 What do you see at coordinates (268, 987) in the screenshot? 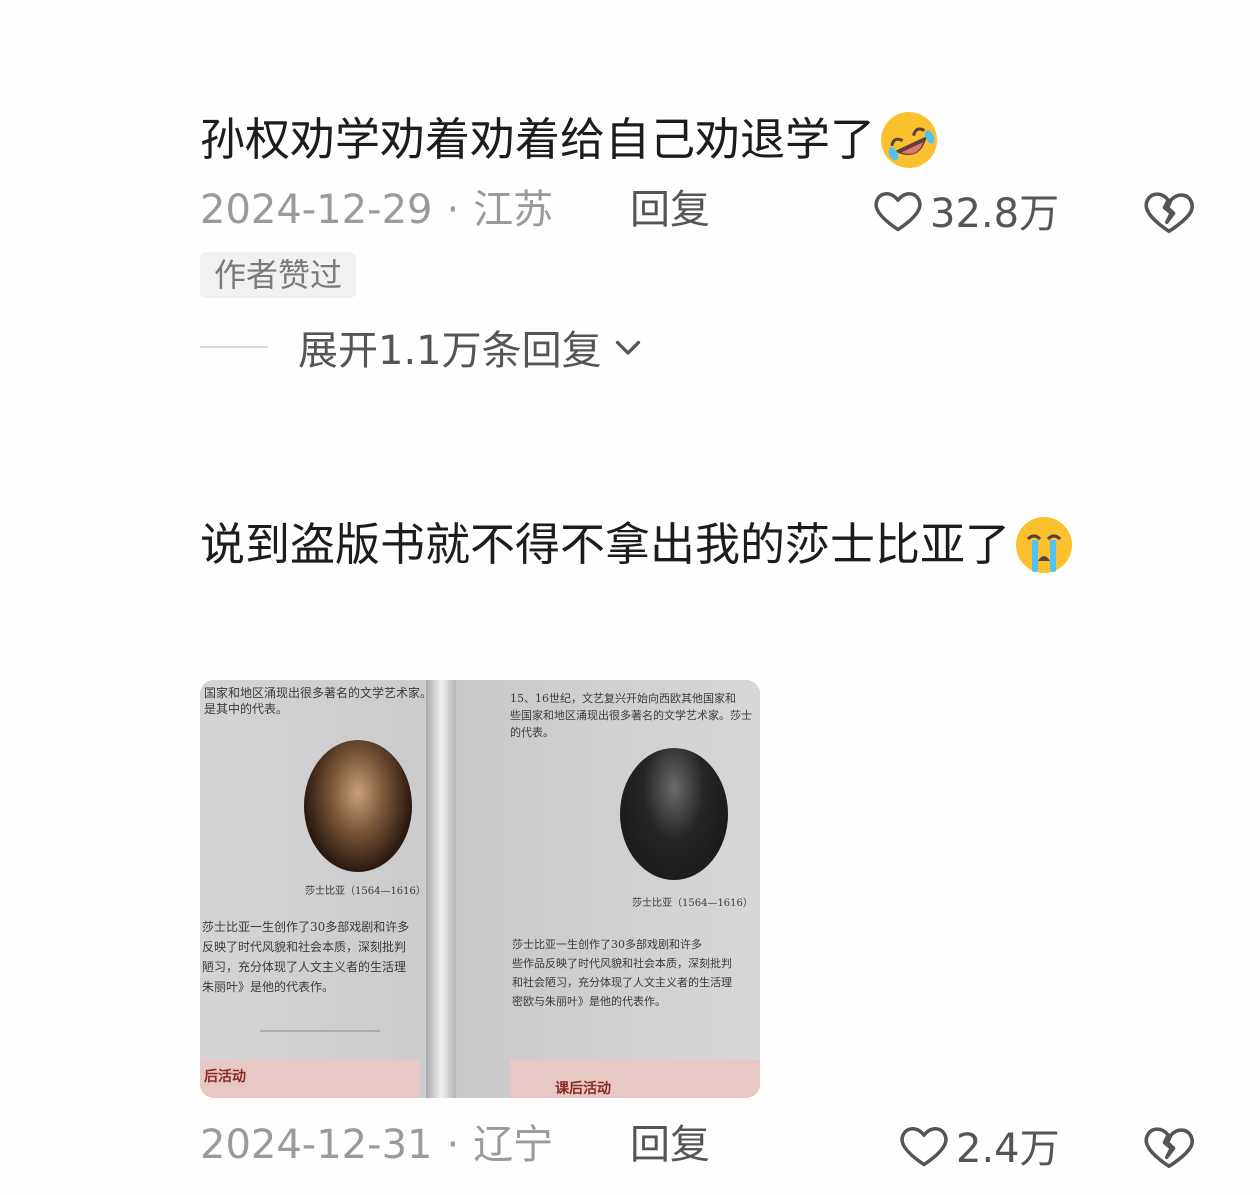
I see `page-text-line: 朱丽叶》是他的代表作。` at bounding box center [268, 987].